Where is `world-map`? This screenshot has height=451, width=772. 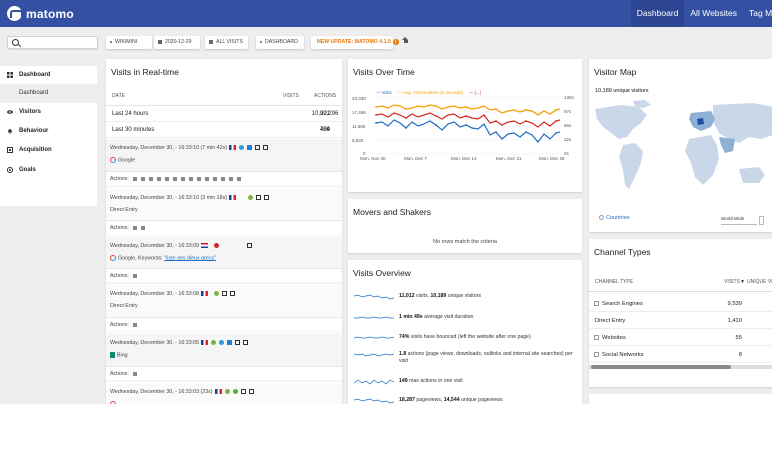 world-map is located at coordinates (682, 153).